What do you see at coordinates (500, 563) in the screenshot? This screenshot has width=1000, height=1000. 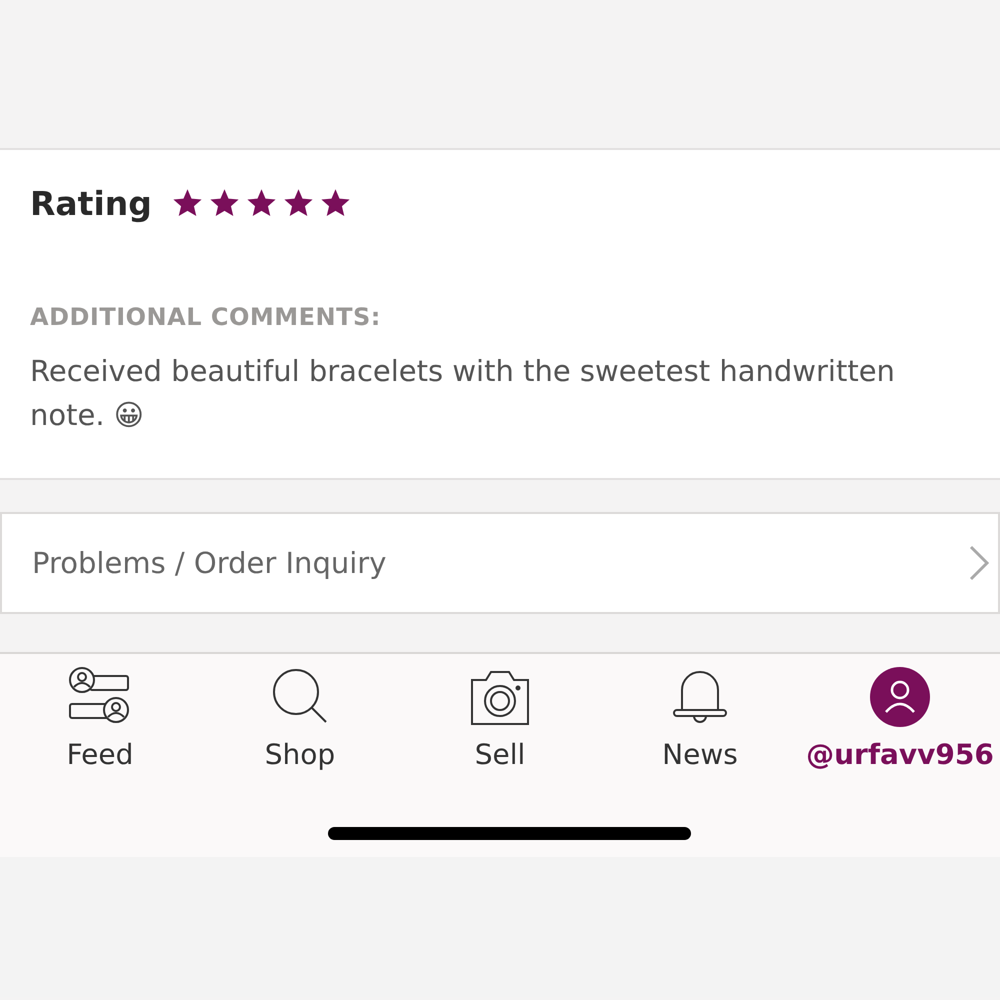 I see `order-inquiry-row: Problems / Order Inquiry` at bounding box center [500, 563].